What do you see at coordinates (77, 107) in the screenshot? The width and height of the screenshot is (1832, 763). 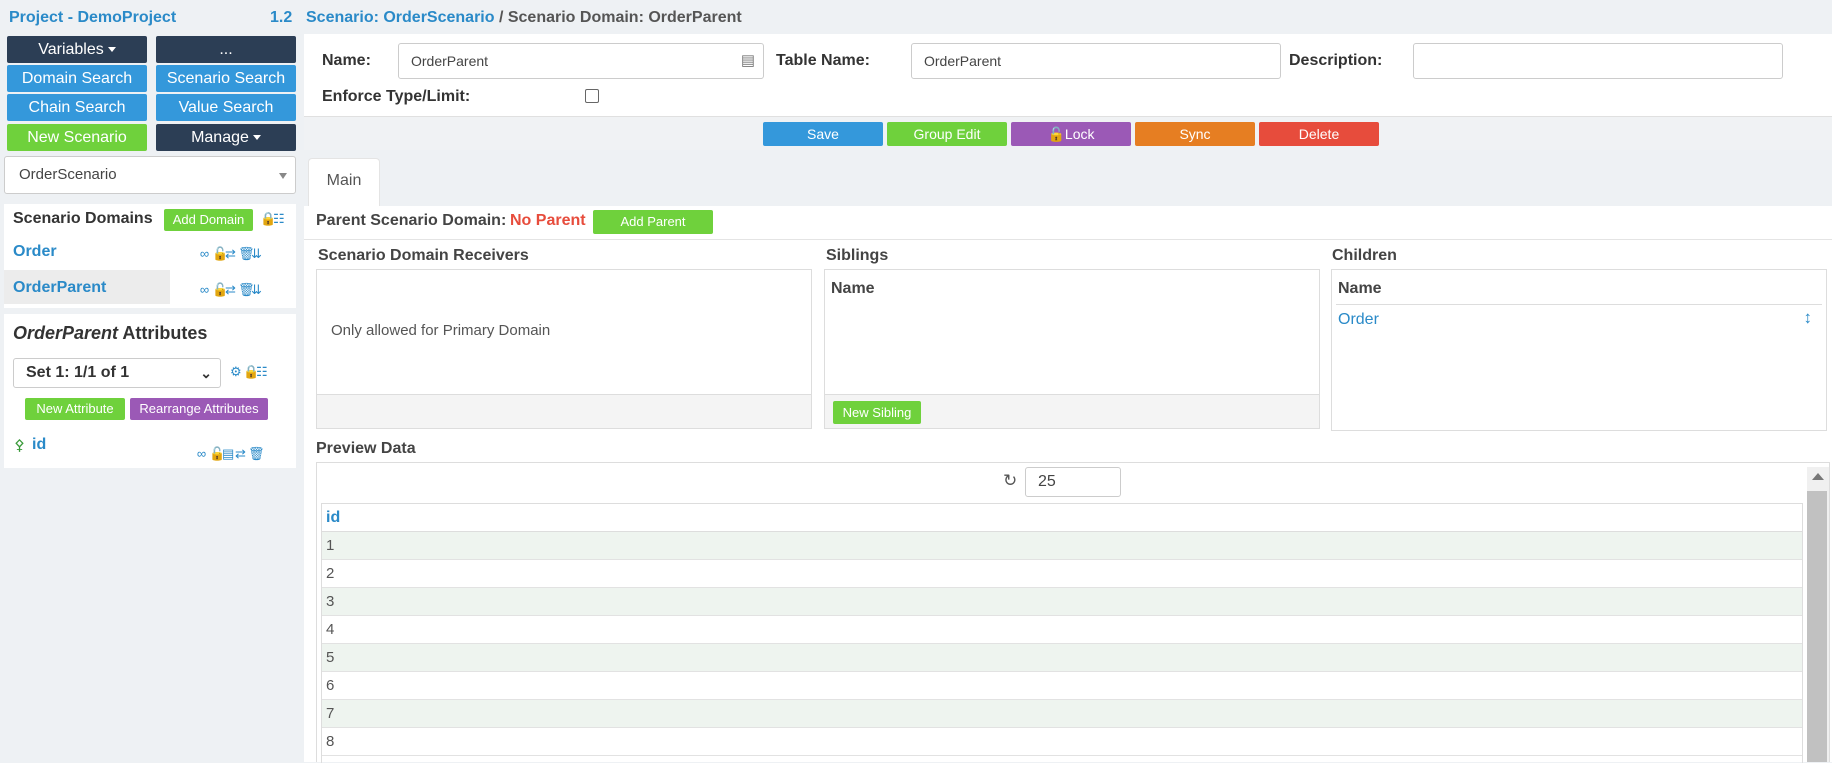 I see `chain-search-button: Chain Search` at bounding box center [77, 107].